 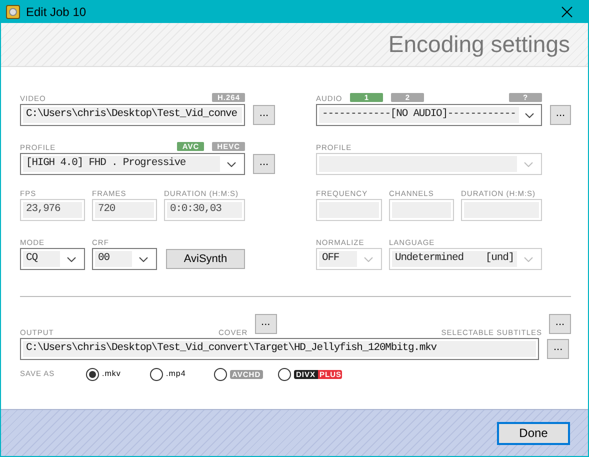 What do you see at coordinates (56, 12) in the screenshot?
I see `window-title: Edit Job 10` at bounding box center [56, 12].